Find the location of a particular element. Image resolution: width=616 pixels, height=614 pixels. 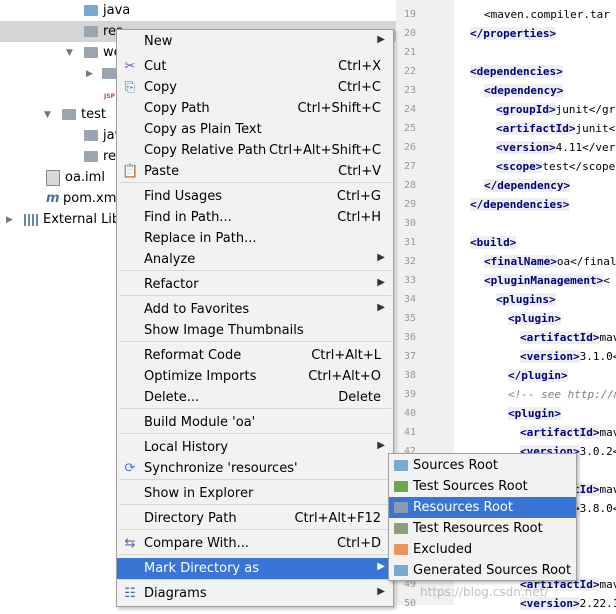

code-line: 27 <scope>test</scope is located at coordinates (506, 167).